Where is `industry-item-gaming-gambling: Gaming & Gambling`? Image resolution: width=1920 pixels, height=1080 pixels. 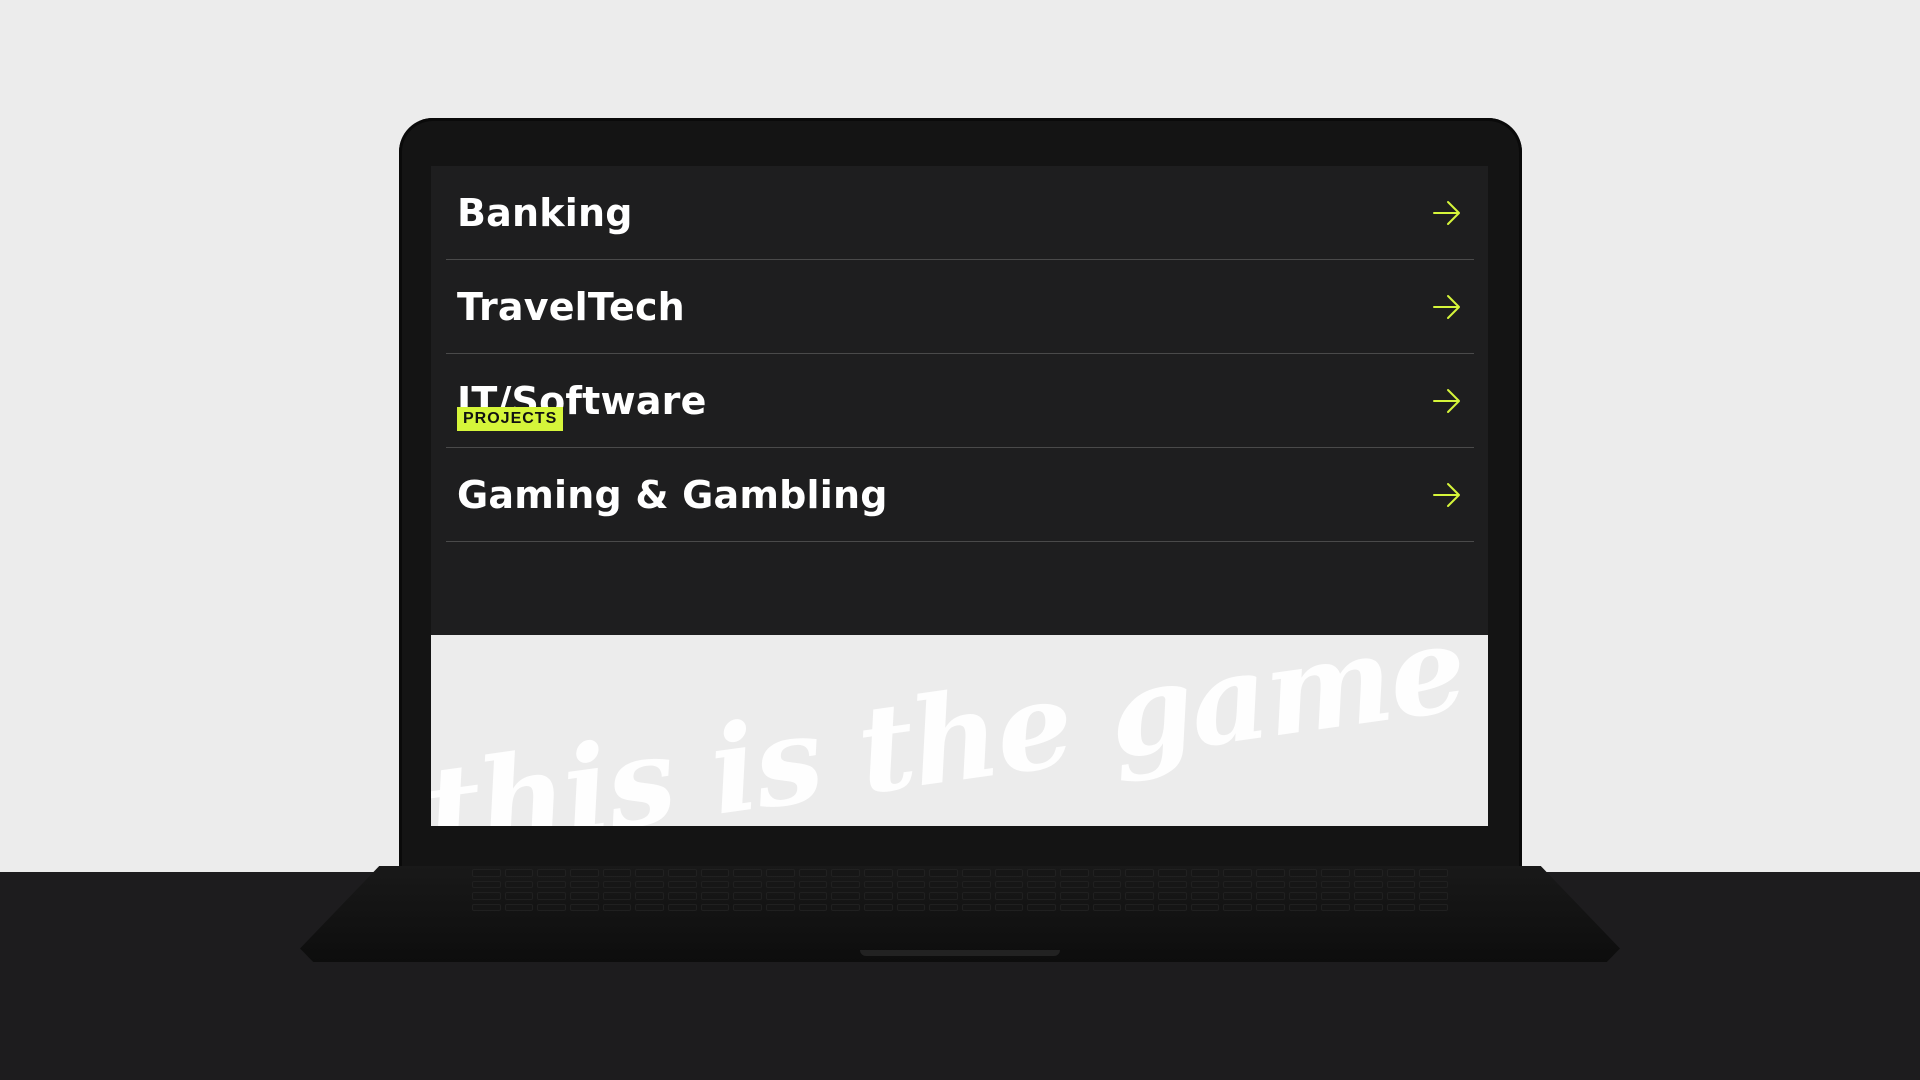 industry-item-gaming-gambling: Gaming & Gambling is located at coordinates (960, 495).